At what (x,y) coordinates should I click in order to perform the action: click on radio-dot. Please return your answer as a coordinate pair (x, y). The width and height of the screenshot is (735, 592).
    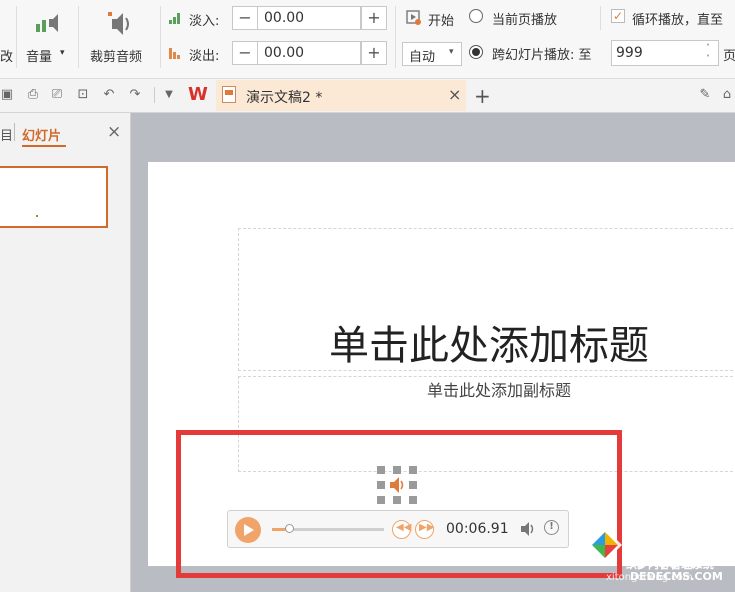
    Looking at the image, I should click on (476, 52).